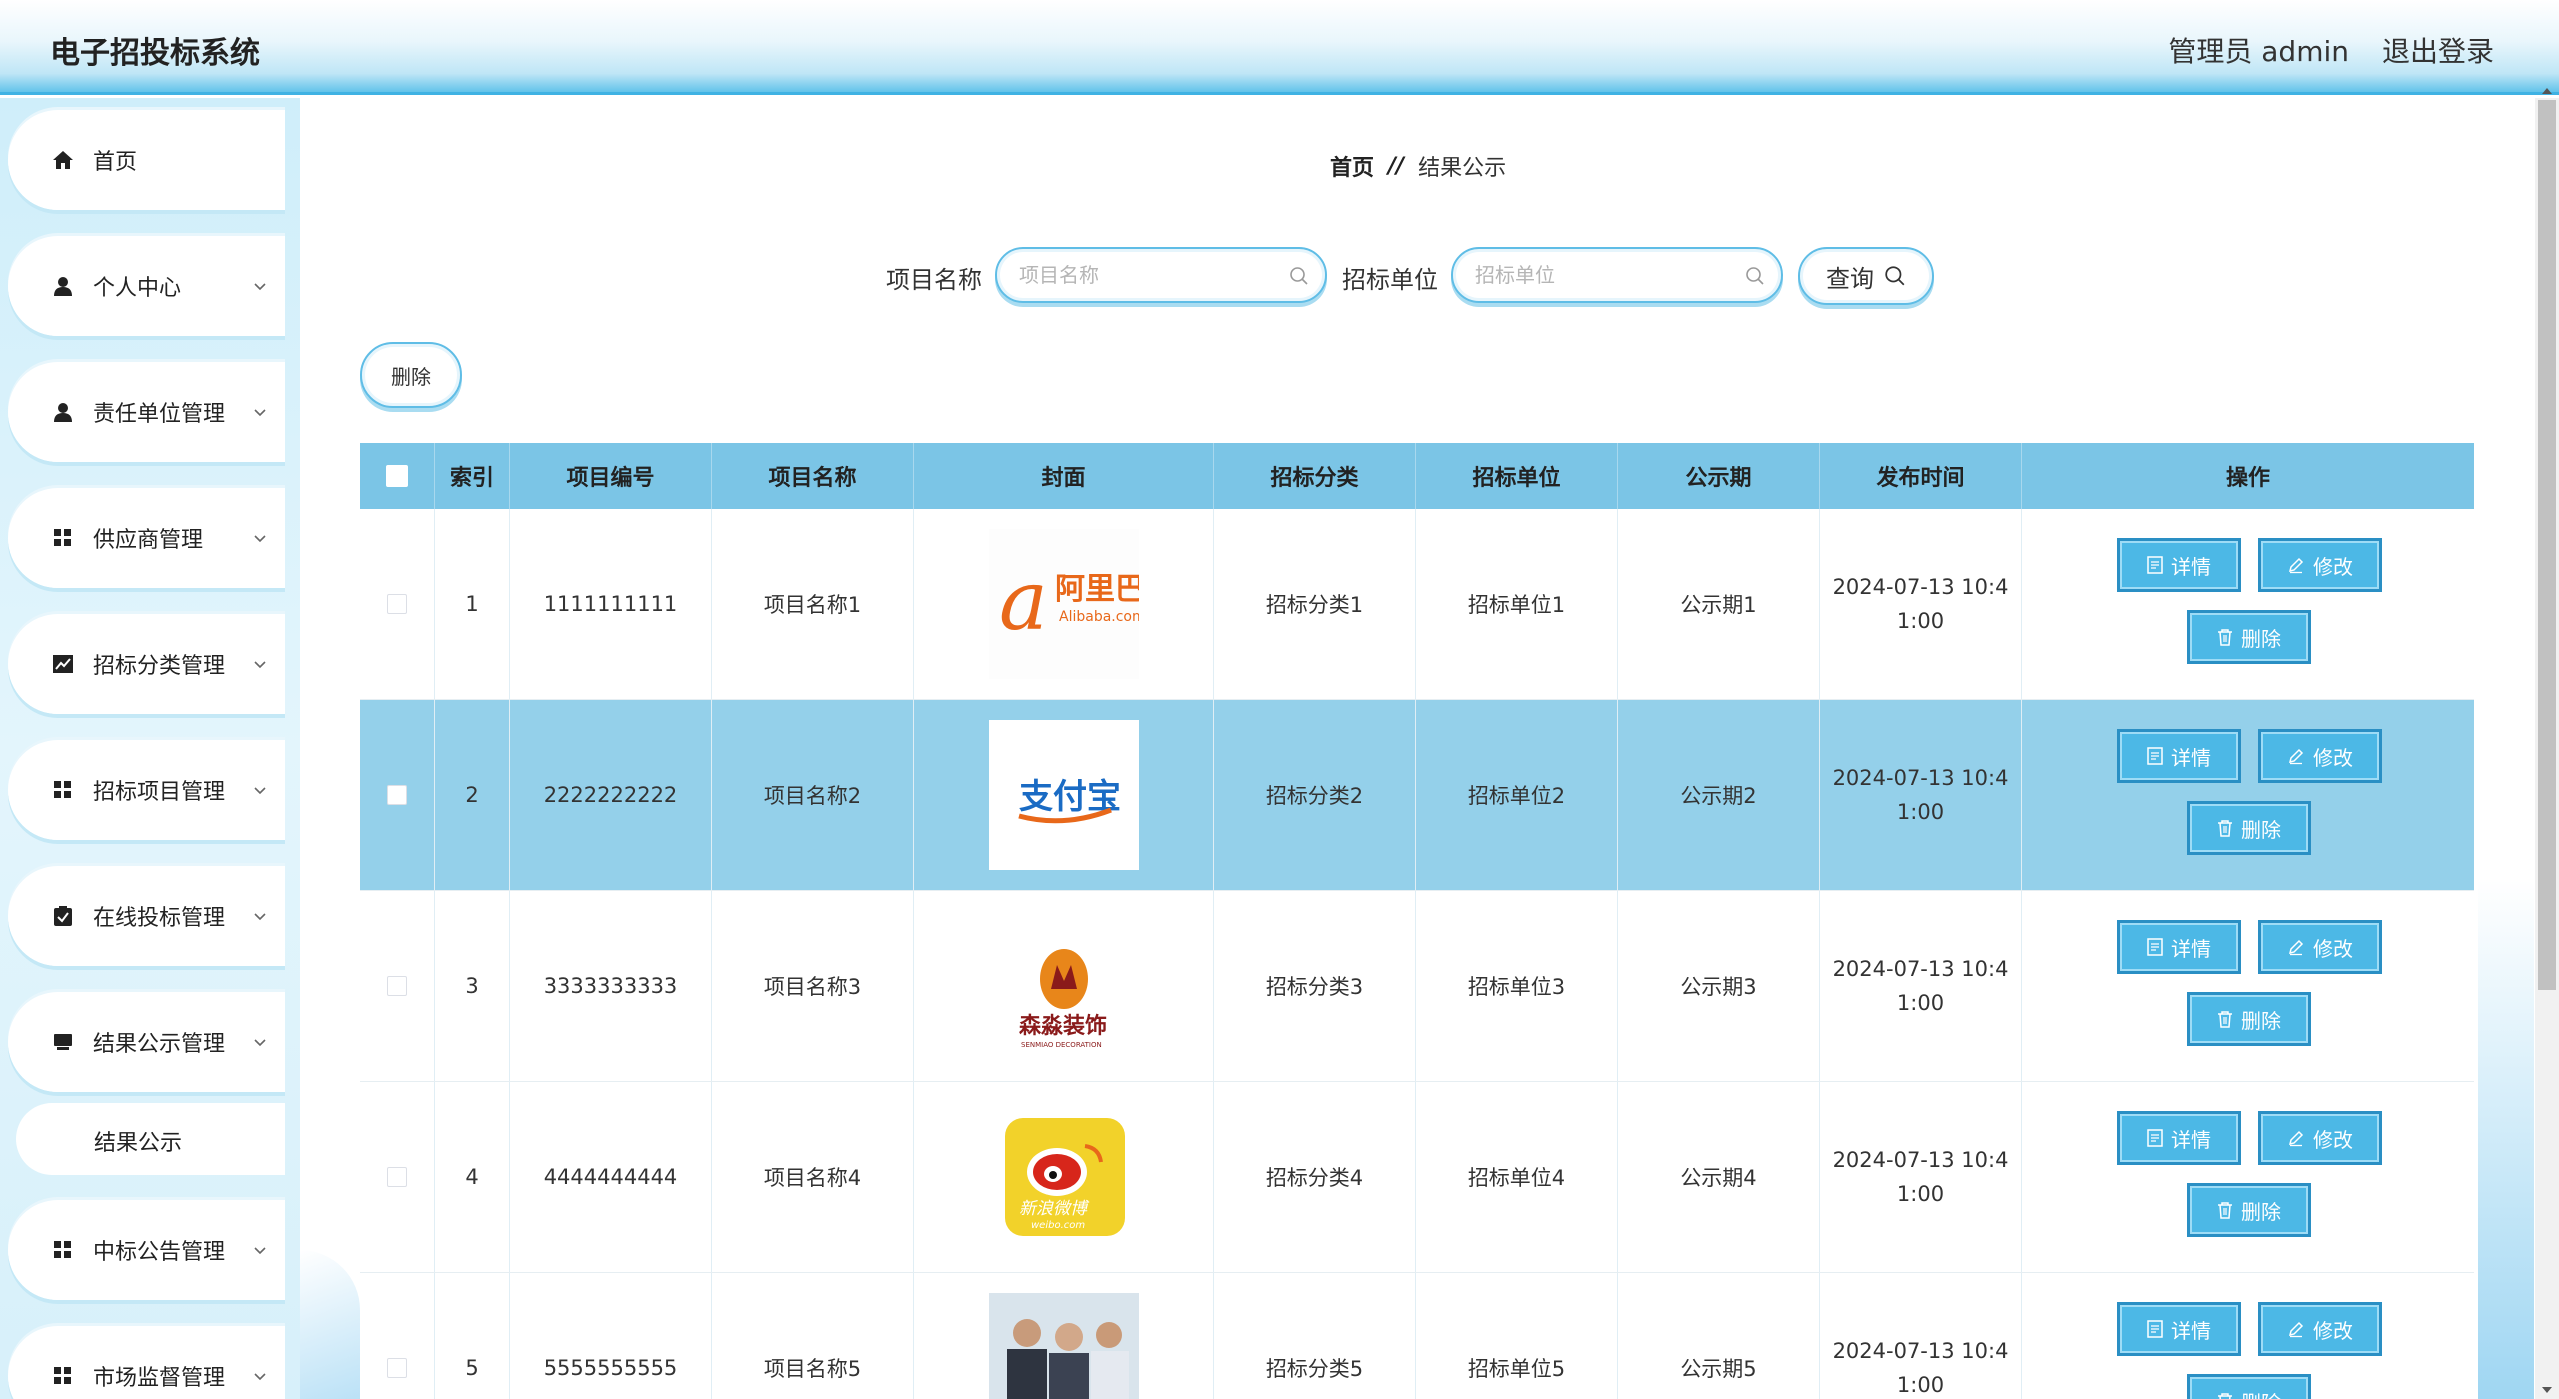  I want to click on app-title: 电子招投标系统, so click(155, 53).